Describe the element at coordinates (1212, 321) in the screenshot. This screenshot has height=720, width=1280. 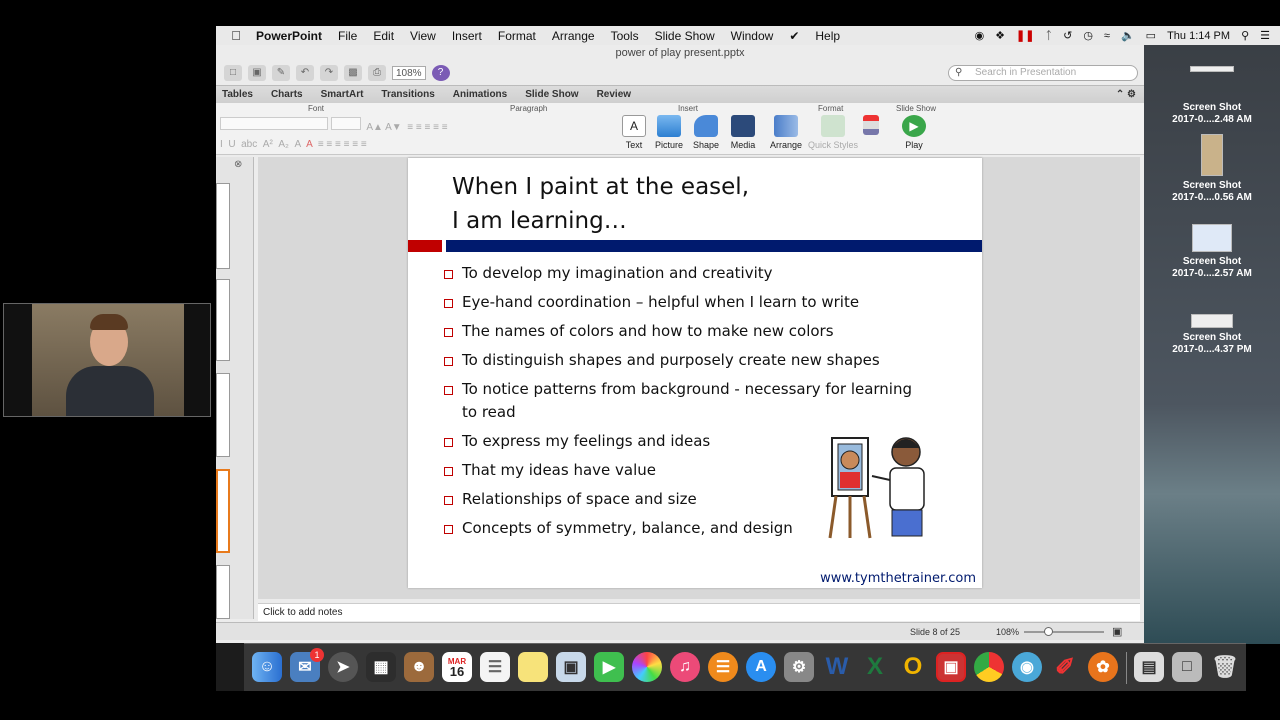
I see `screenshot-thumbnail` at that location.